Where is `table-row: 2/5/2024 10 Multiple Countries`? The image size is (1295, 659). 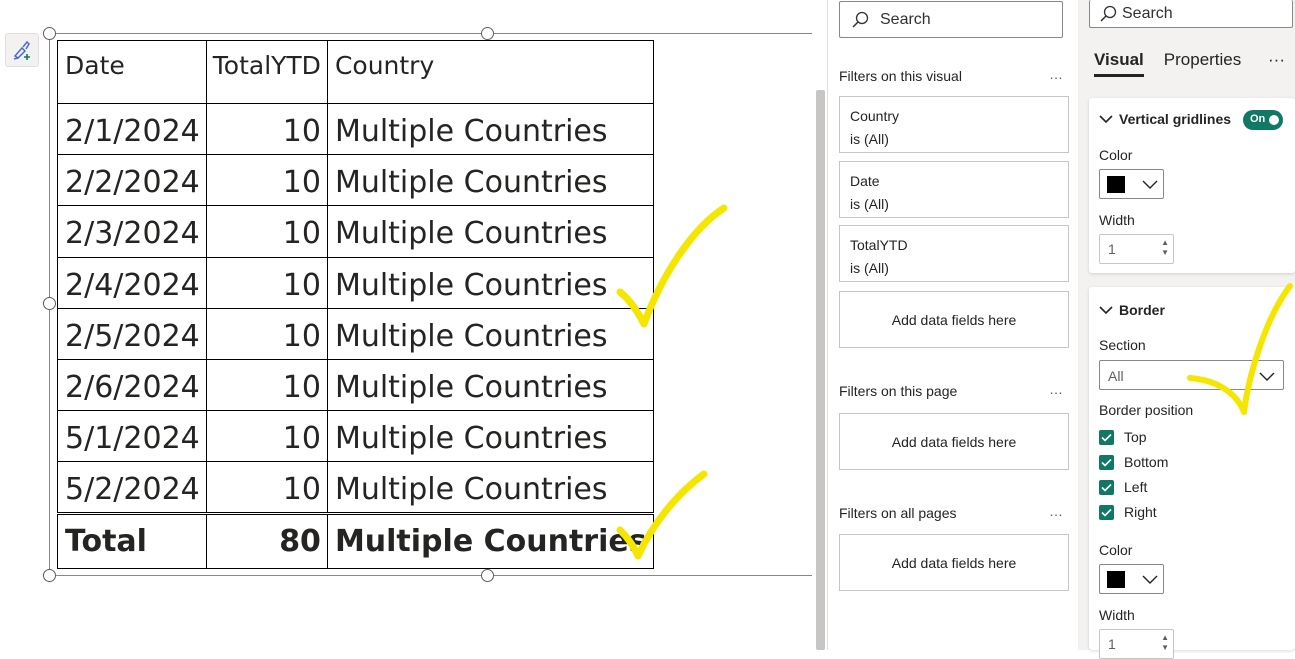
table-row: 2/5/2024 10 Multiple Countries is located at coordinates (355, 333).